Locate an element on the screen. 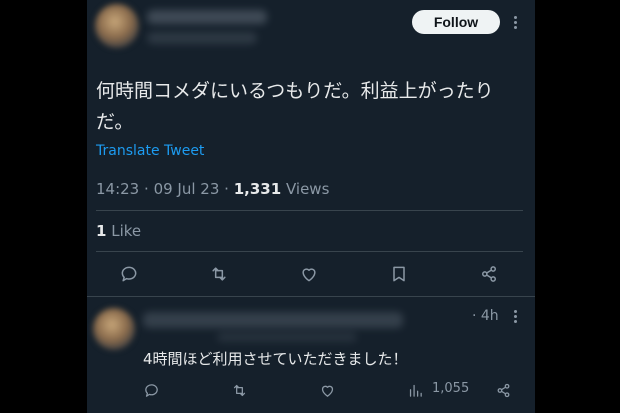  bookmark-button is located at coordinates (399, 274).